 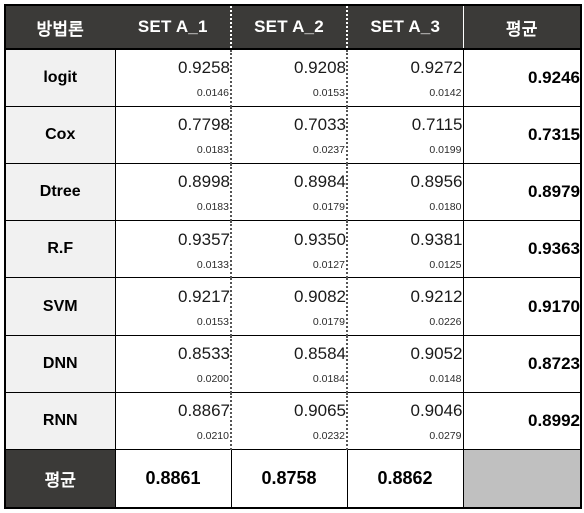 I want to click on cell-logit-set-a1: 0.9258 0.0146, so click(x=173, y=78).